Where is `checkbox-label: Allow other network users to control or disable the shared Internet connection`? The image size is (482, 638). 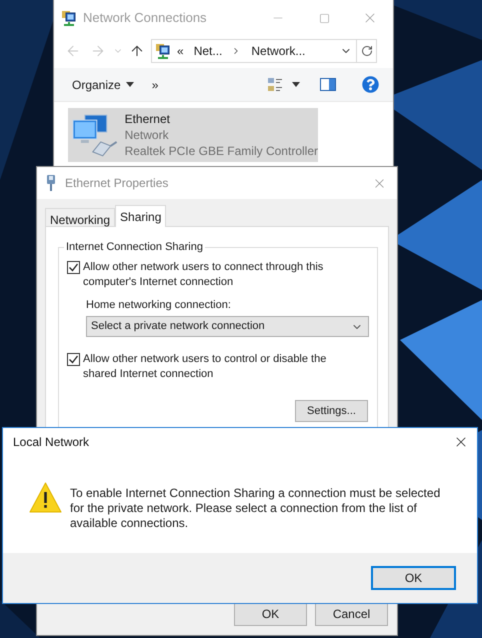
checkbox-label: Allow other network users to control or disable the shared Internet connection is located at coordinates (205, 367).